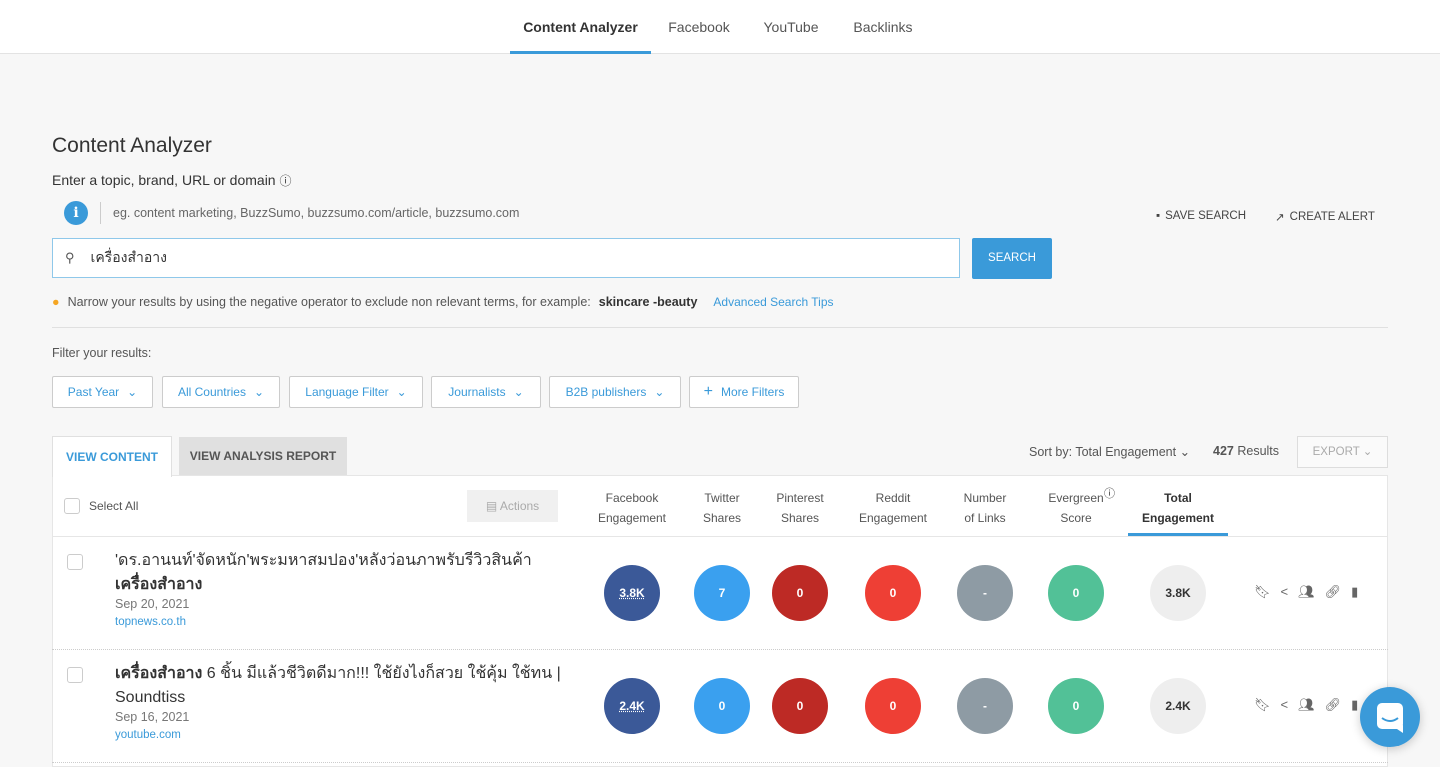  I want to click on filter-journalists: Journalists ⌄, so click(486, 392).